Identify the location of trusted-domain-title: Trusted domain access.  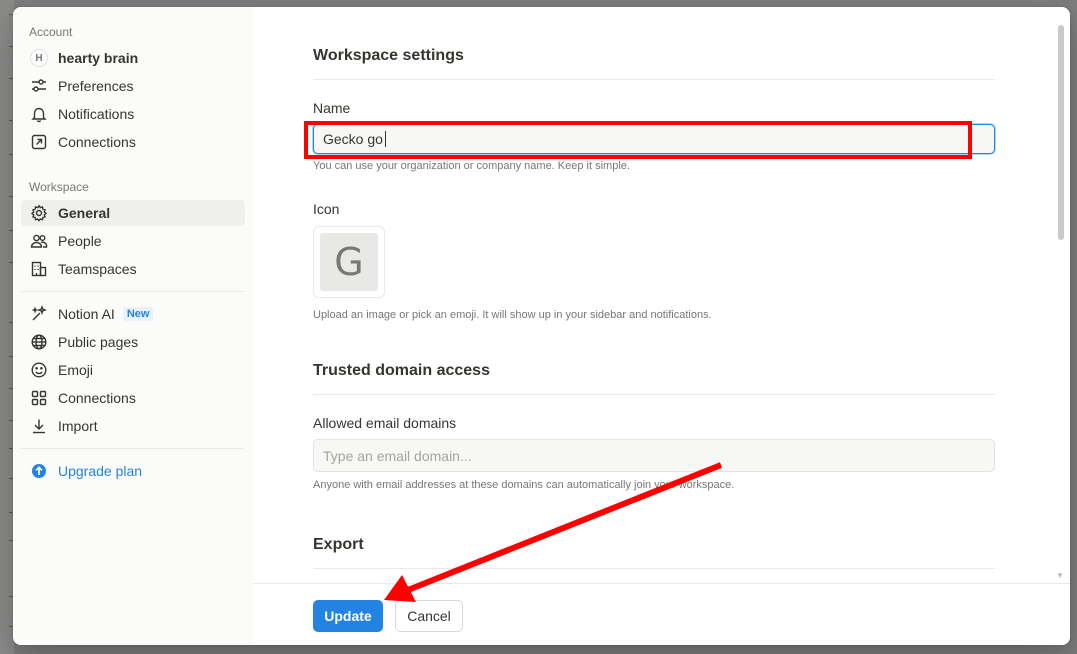
(401, 370).